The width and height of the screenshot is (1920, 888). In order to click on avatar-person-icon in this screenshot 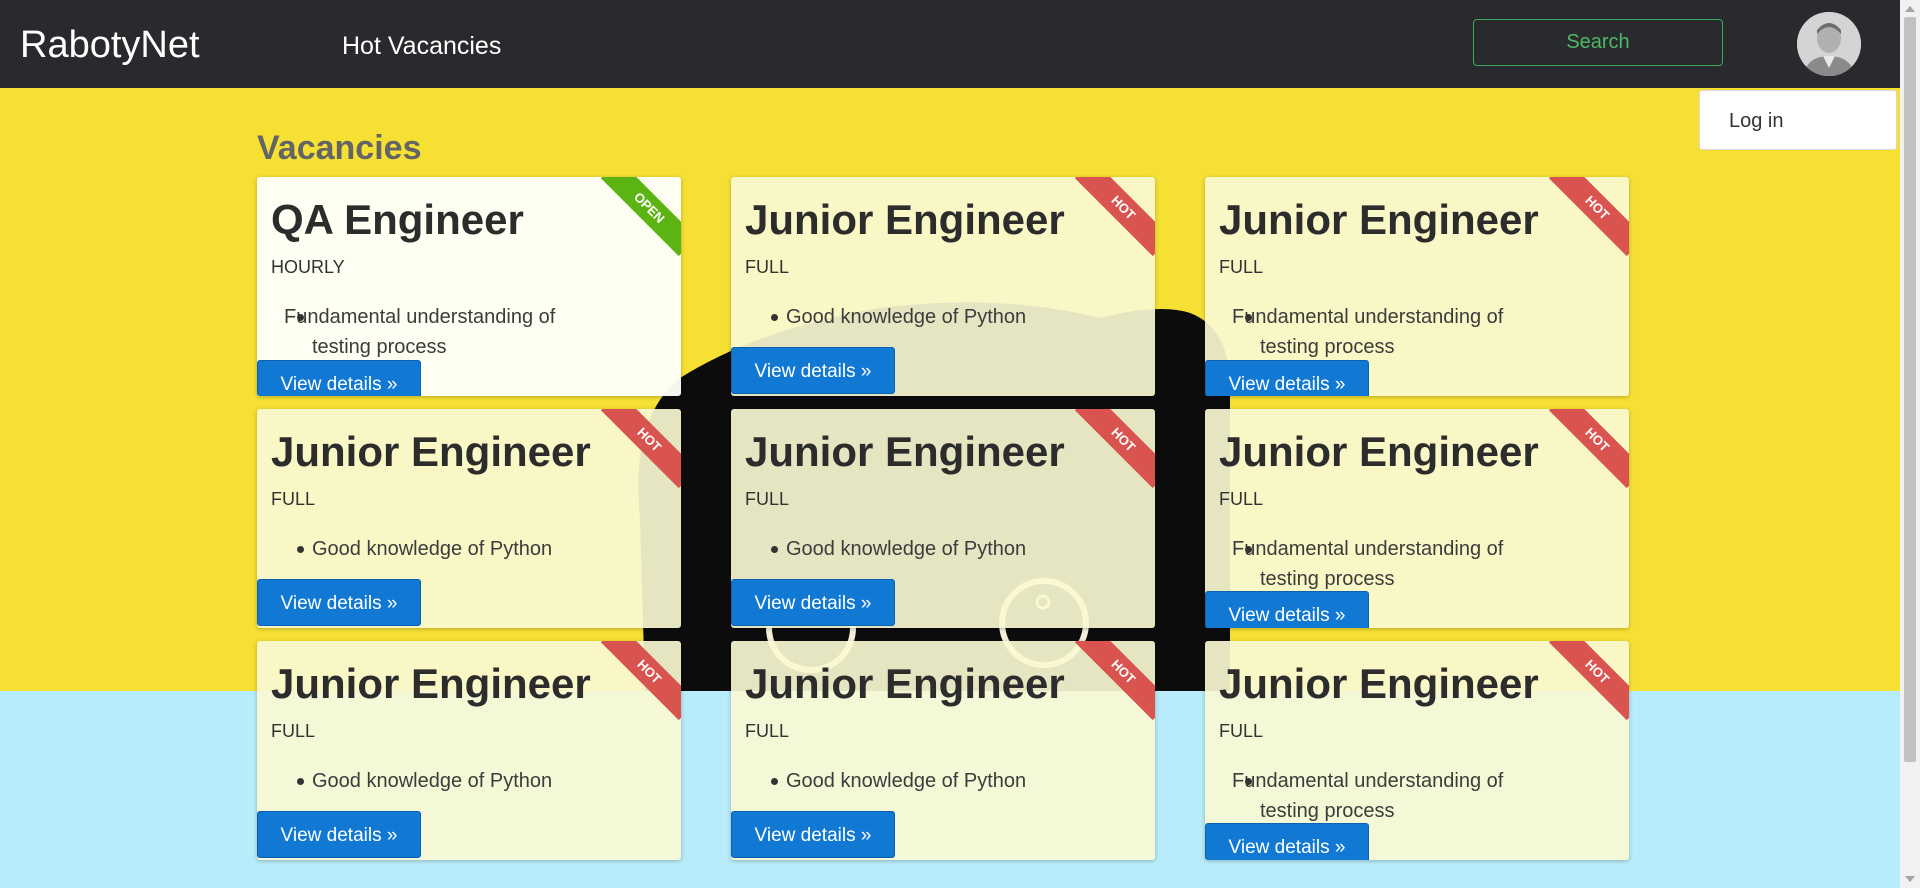, I will do `click(1829, 44)`.